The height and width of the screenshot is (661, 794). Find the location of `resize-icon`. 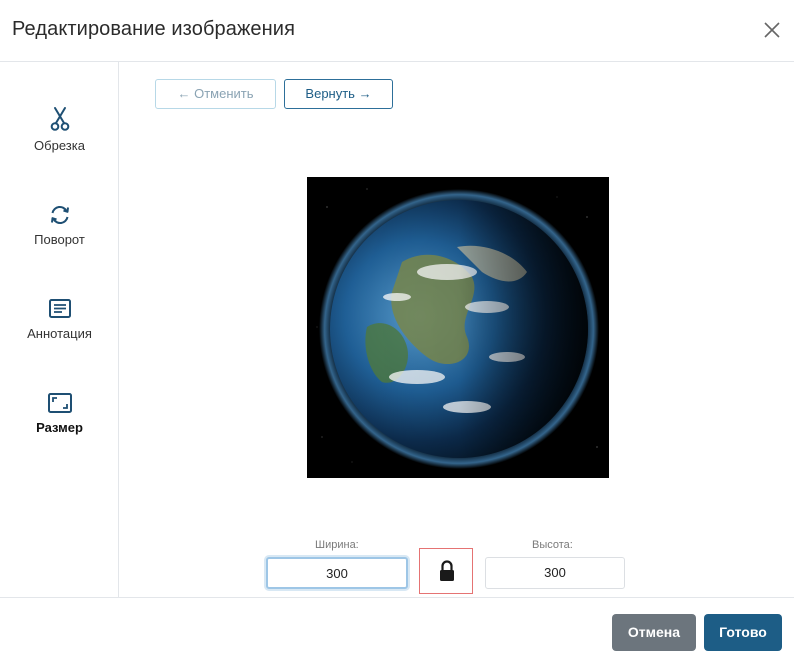

resize-icon is located at coordinates (59, 403).